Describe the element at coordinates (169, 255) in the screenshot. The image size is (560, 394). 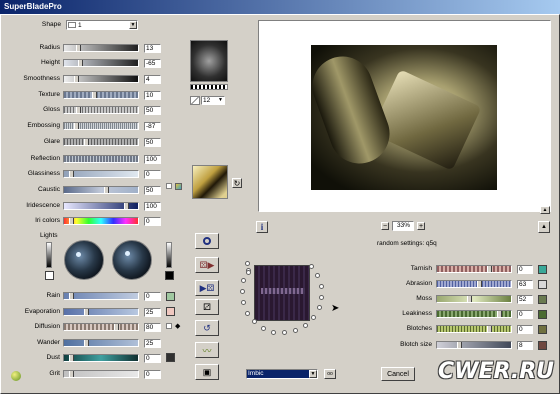
I see `light-brightness-slider-right` at that location.